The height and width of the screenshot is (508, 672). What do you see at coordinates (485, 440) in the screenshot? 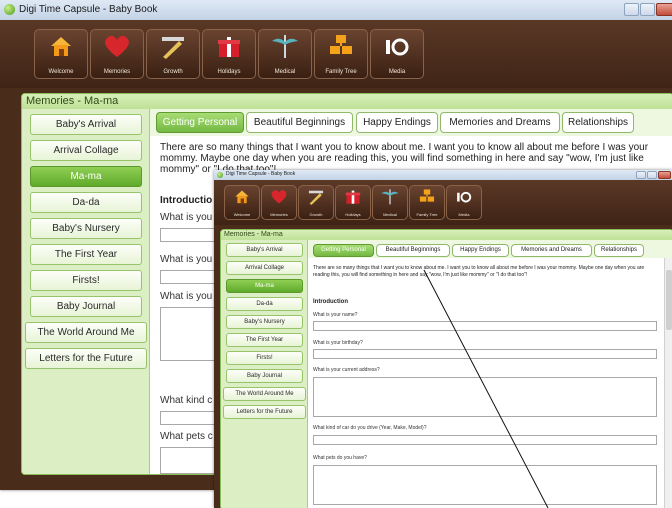
I see `inset-car-field` at bounding box center [485, 440].